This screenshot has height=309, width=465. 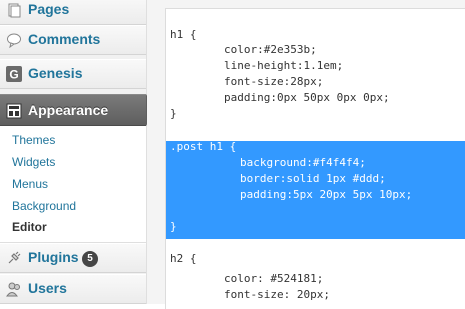 I want to click on menu-genesis: G Genesis, so click(x=73, y=74).